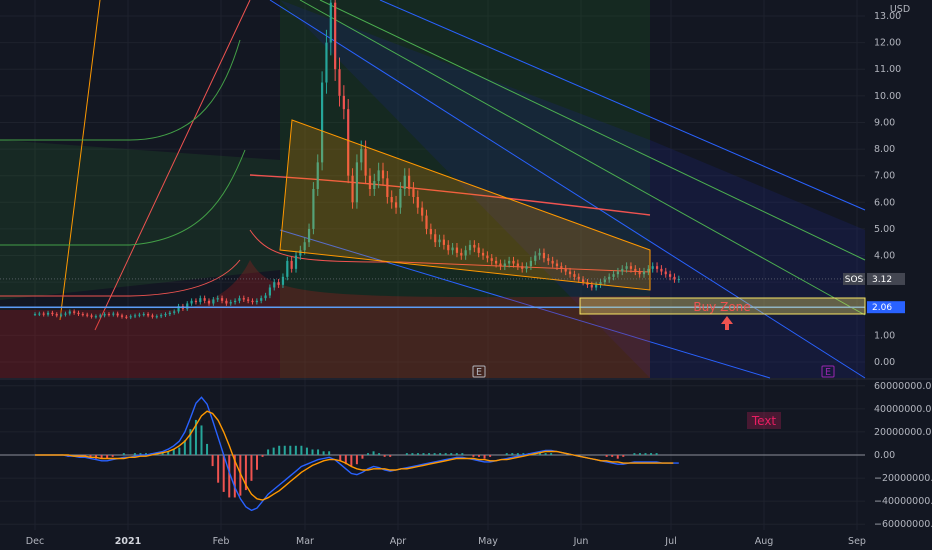 The height and width of the screenshot is (550, 932). I want to click on price-tick-label: 12.00, so click(887, 43).